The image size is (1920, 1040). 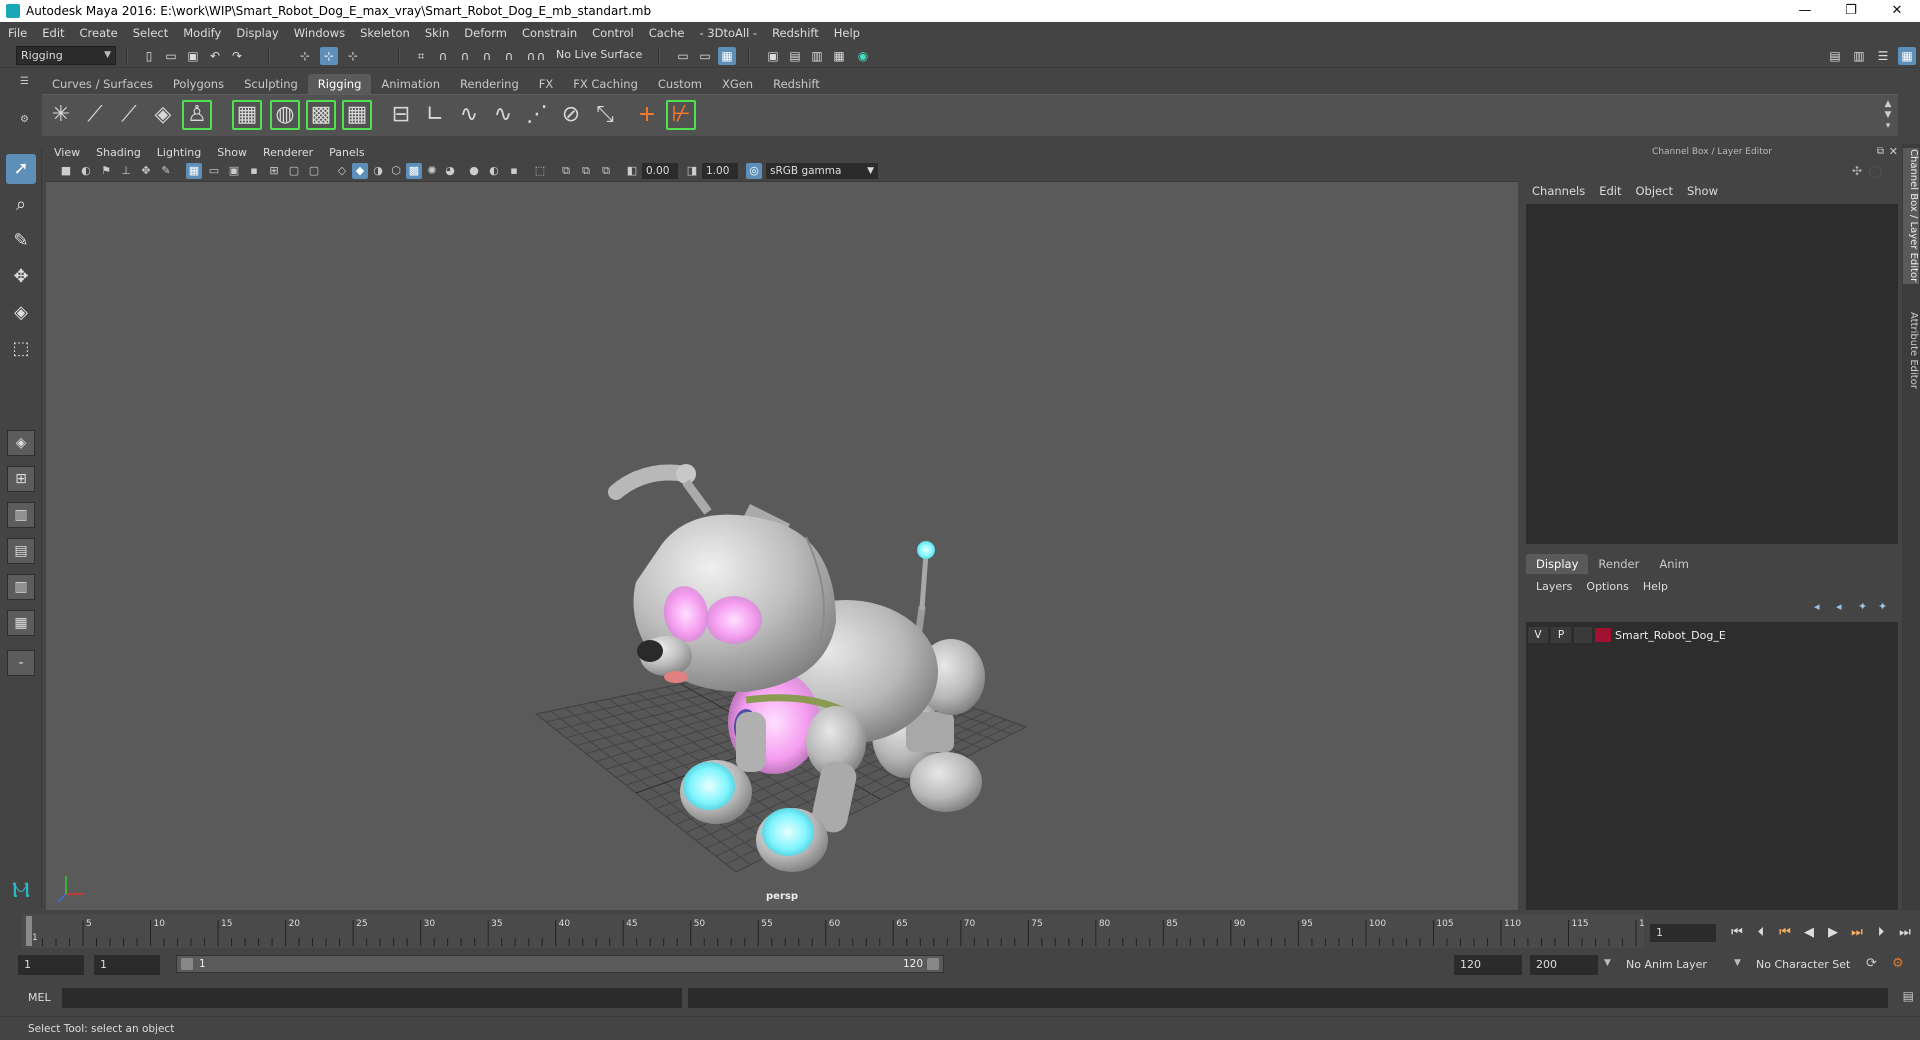 What do you see at coordinates (1558, 191) in the screenshot?
I see `cb-menu-channels: Channels` at bounding box center [1558, 191].